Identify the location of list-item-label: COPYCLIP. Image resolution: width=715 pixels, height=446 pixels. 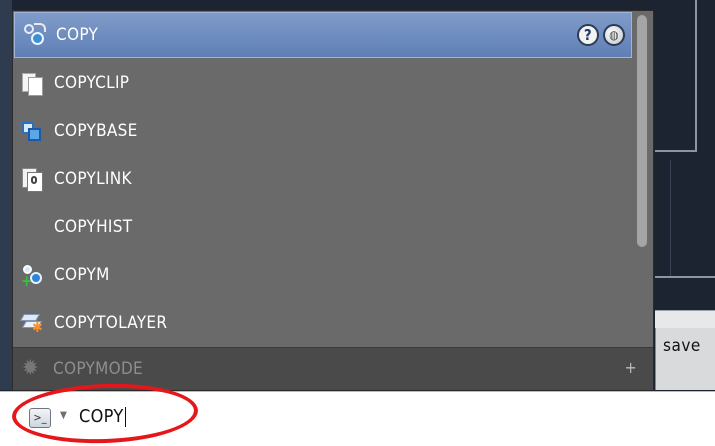
(92, 83).